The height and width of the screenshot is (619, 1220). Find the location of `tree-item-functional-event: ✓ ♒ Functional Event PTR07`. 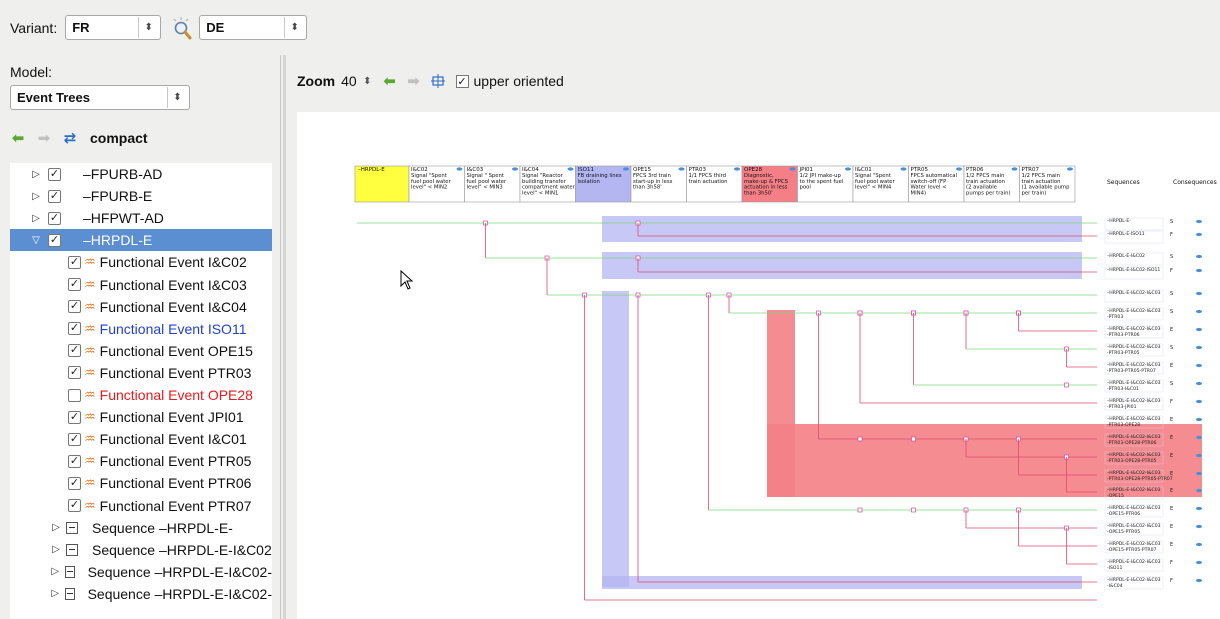

tree-item-functional-event: ✓ ♒ Functional Event PTR07 is located at coordinates (141, 506).